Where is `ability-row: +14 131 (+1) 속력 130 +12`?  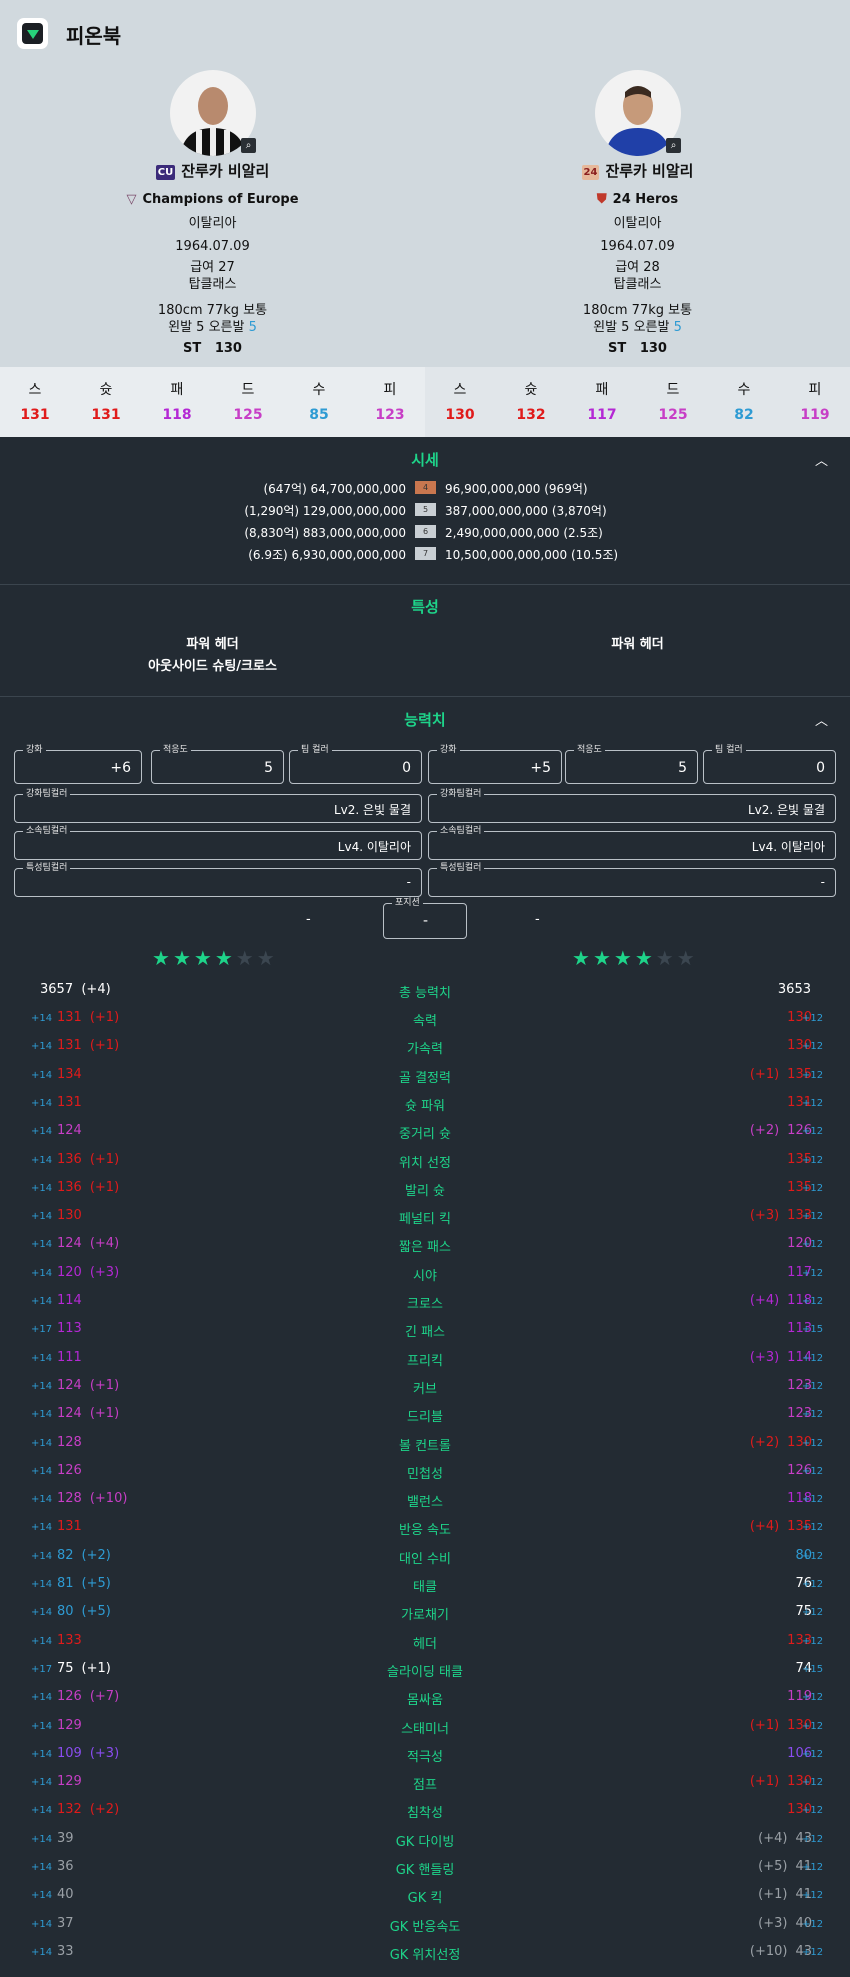 ability-row: +14 131 (+1) 속력 130 +12 is located at coordinates (425, 1024).